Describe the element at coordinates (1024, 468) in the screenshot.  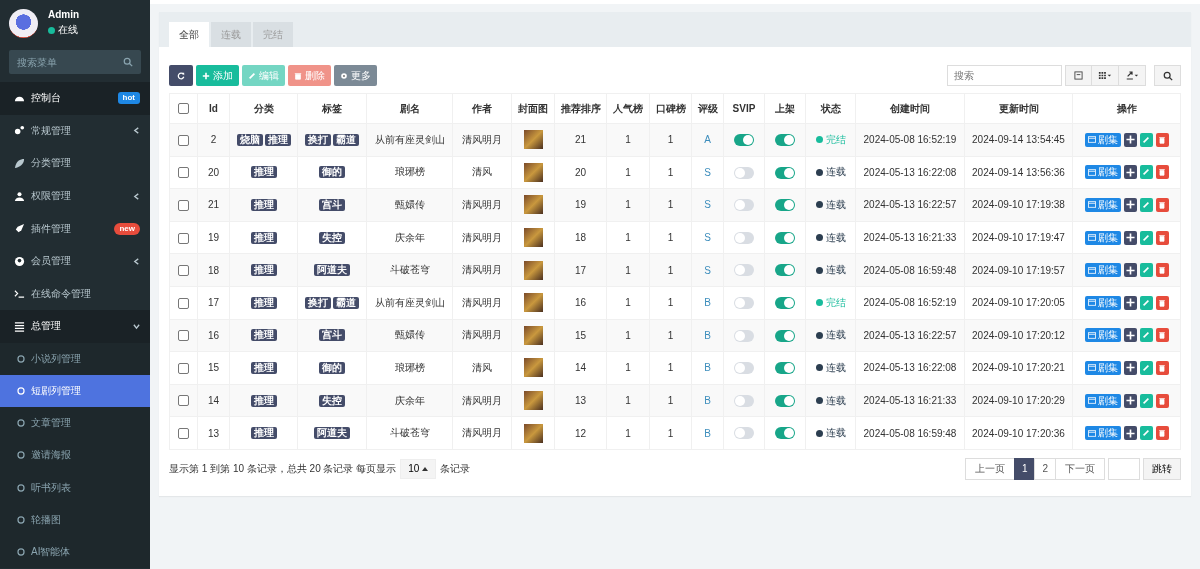
I see `page-button: 1` at that location.